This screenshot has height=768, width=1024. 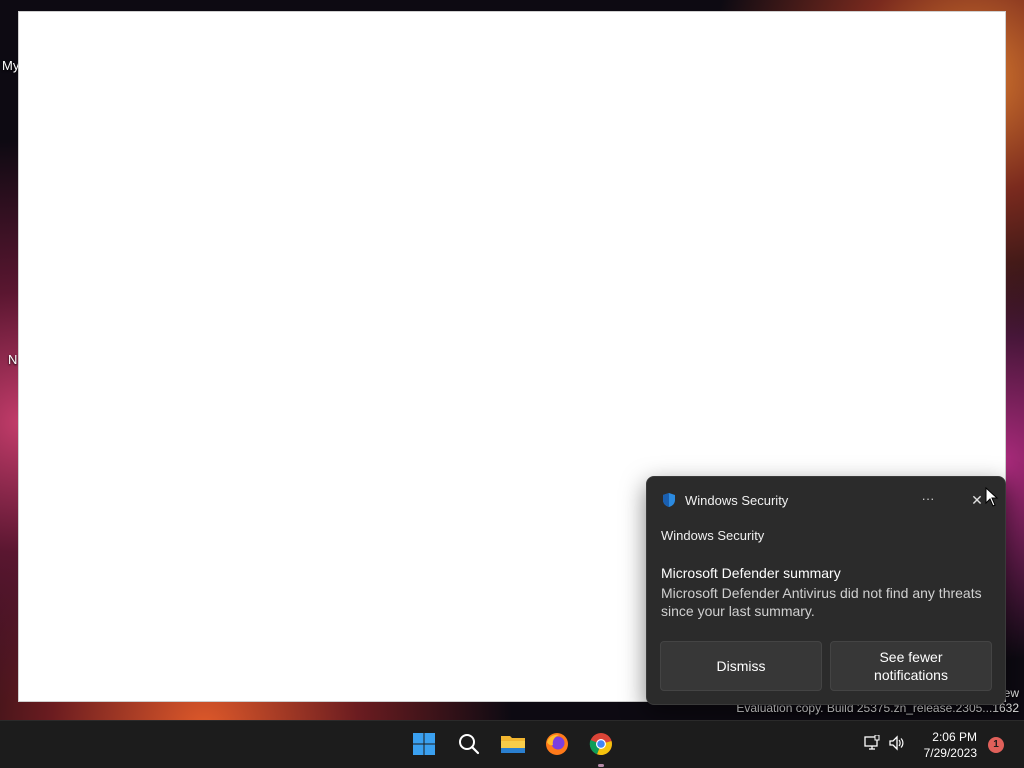 What do you see at coordinates (950, 753) in the screenshot?
I see `clock-date: 7/29/2023` at bounding box center [950, 753].